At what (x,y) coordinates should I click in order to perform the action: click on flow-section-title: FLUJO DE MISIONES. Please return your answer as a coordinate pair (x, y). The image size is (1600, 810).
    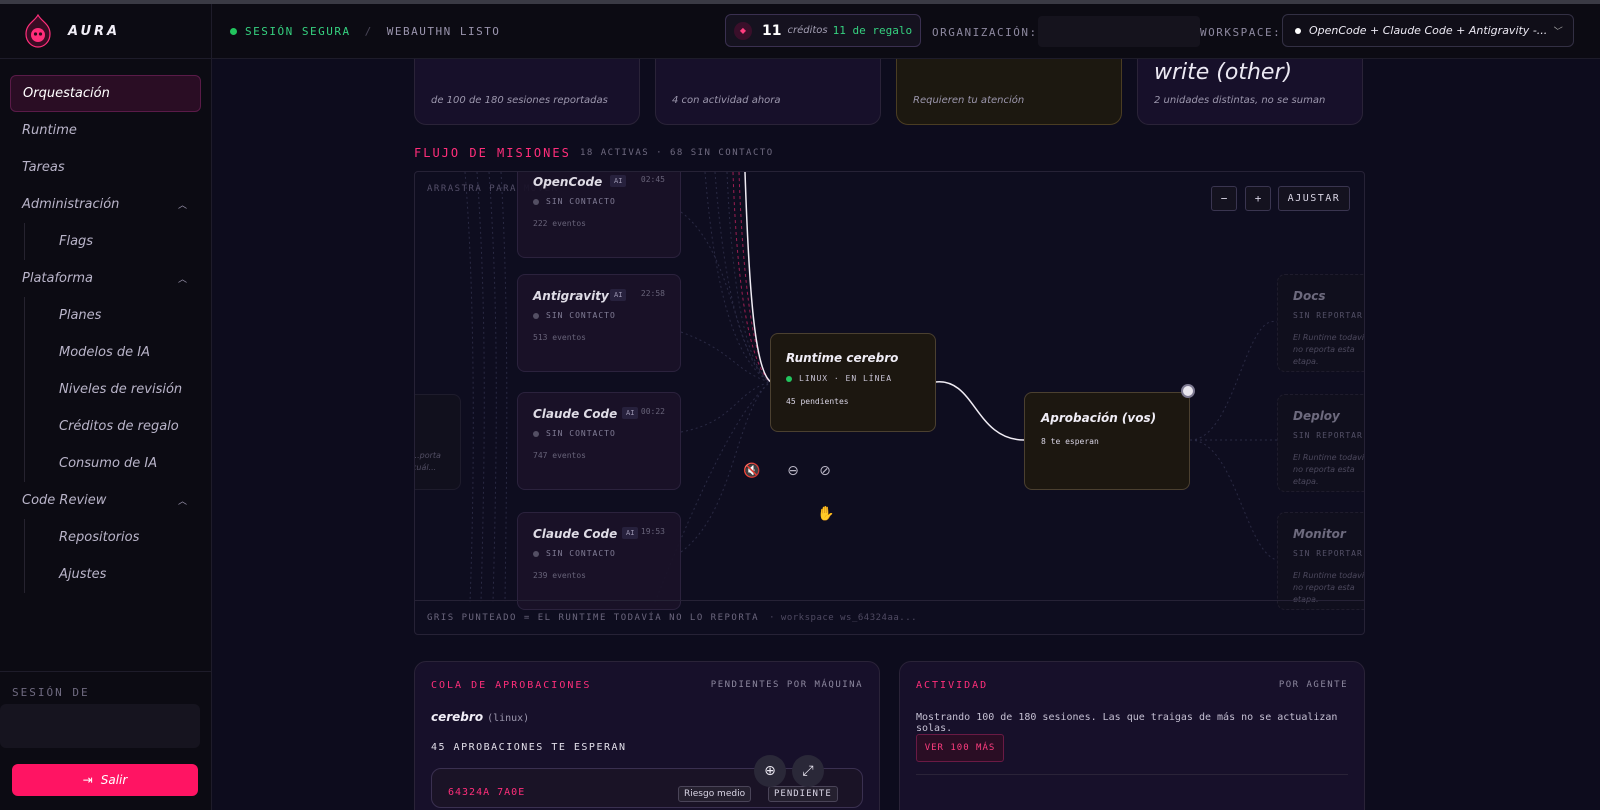
    Looking at the image, I should click on (492, 153).